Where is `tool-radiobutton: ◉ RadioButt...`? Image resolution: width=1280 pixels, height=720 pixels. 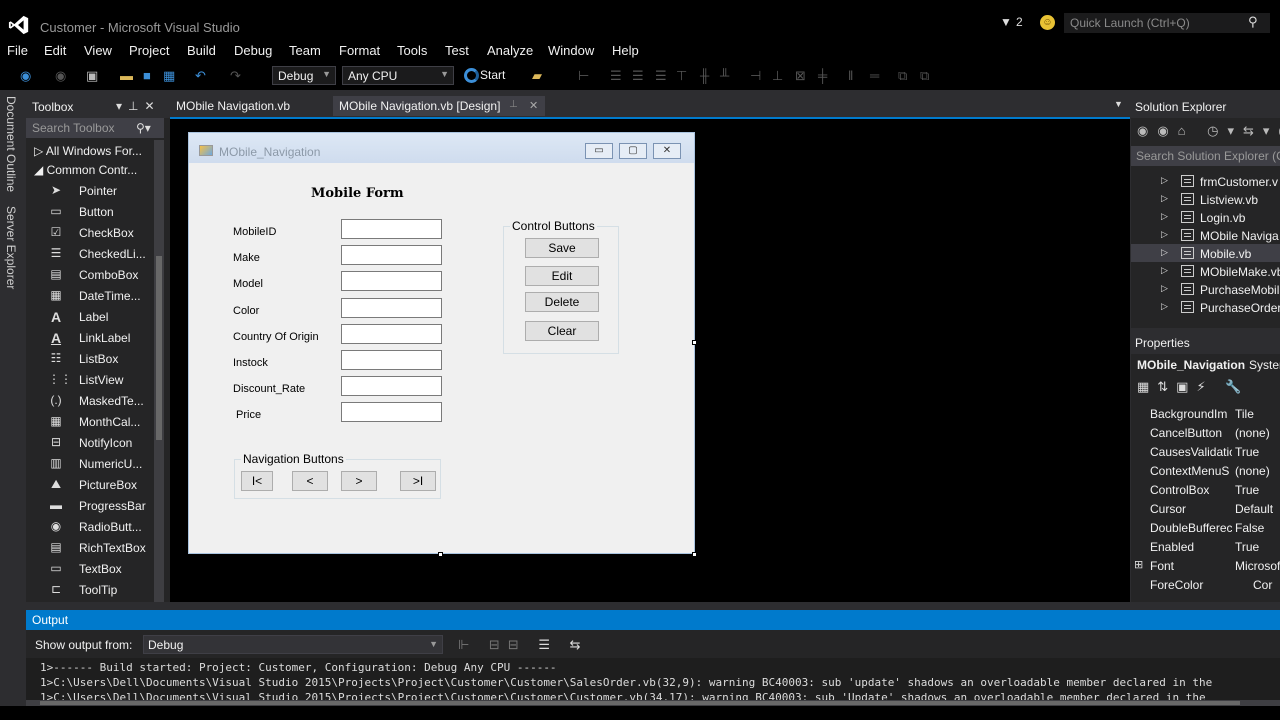
tool-radiobutton: ◉ RadioButt... is located at coordinates (89, 526).